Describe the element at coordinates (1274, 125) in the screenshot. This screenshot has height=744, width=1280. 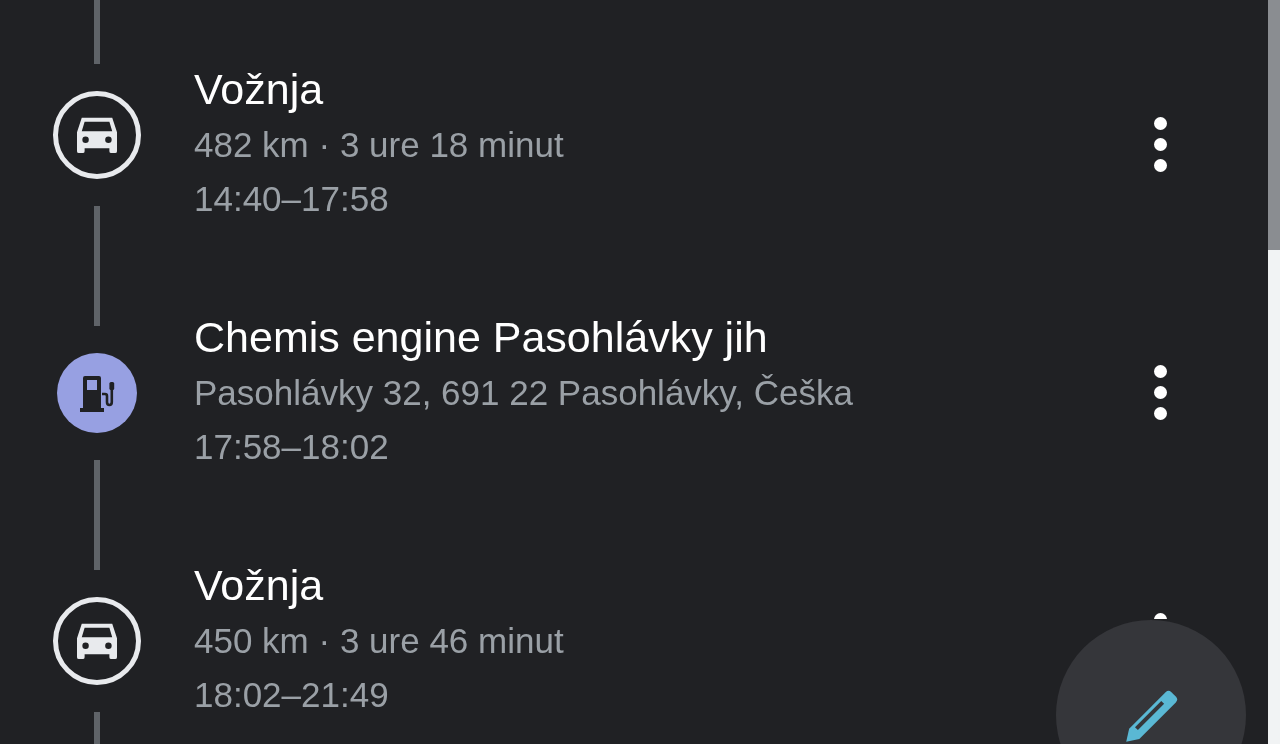
I see `scrollbar-thumb` at that location.